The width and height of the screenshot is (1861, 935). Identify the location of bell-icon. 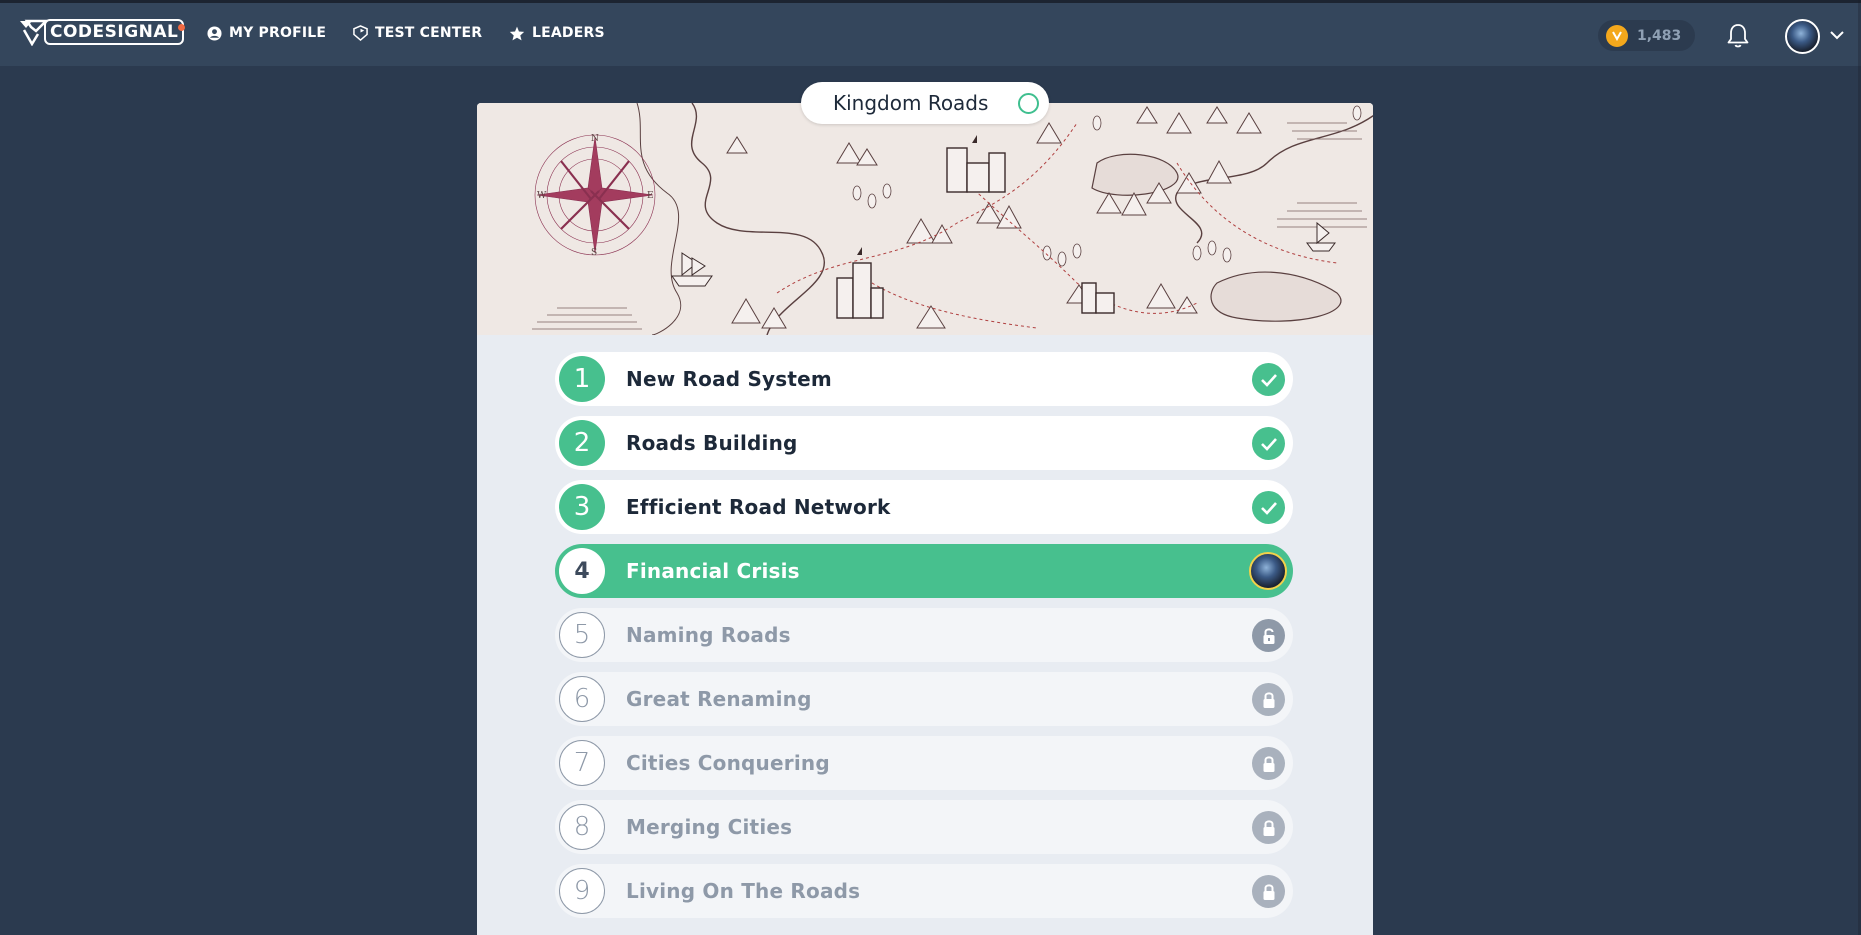
(1738, 36).